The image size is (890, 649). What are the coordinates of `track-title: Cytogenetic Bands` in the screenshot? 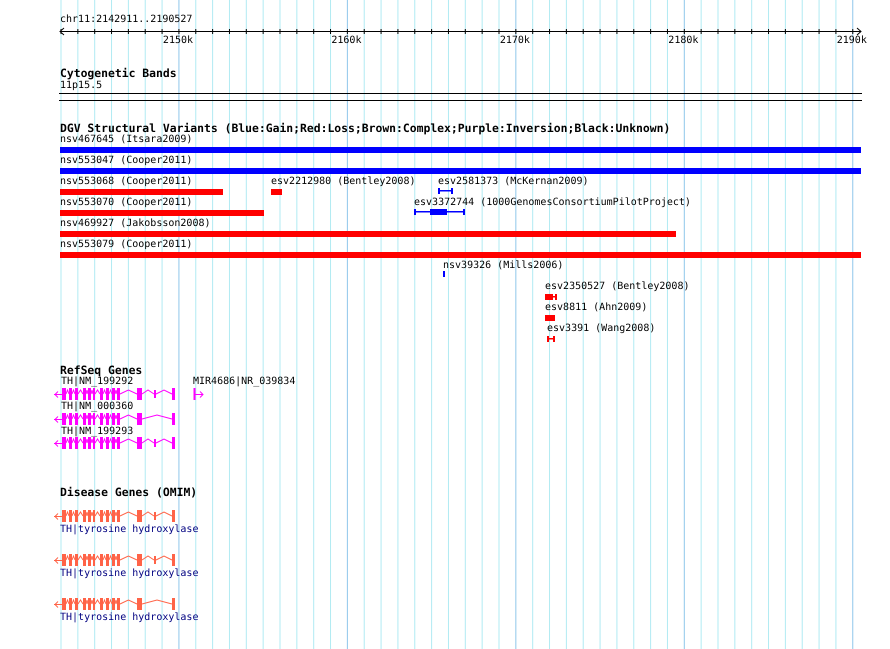 It's located at (118, 73).